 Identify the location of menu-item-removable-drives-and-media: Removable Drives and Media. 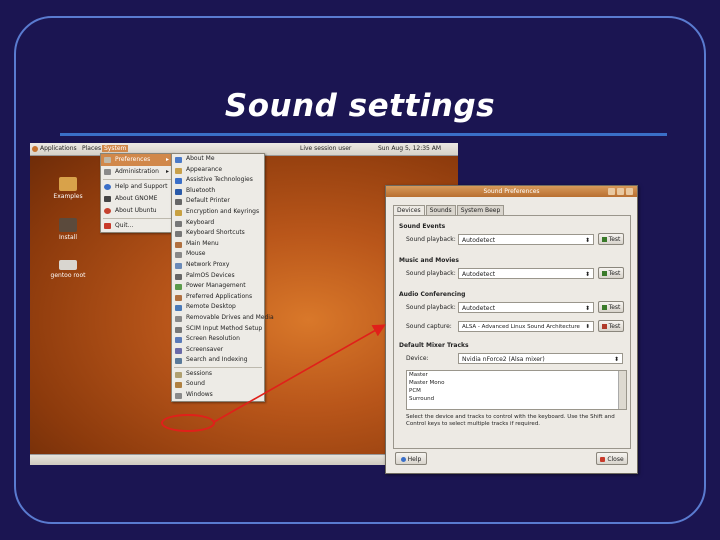
(223, 318).